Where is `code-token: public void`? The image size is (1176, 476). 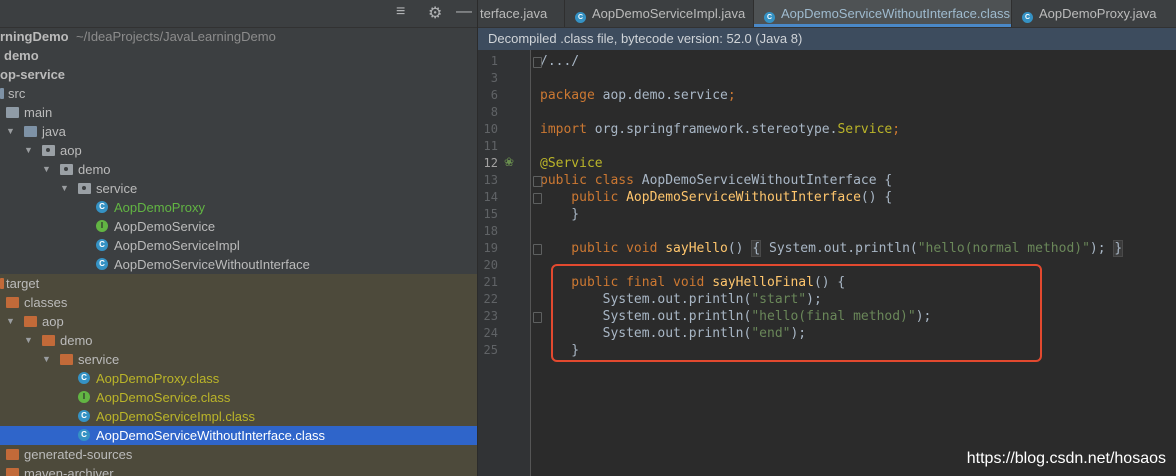 code-token: public void is located at coordinates (603, 248).